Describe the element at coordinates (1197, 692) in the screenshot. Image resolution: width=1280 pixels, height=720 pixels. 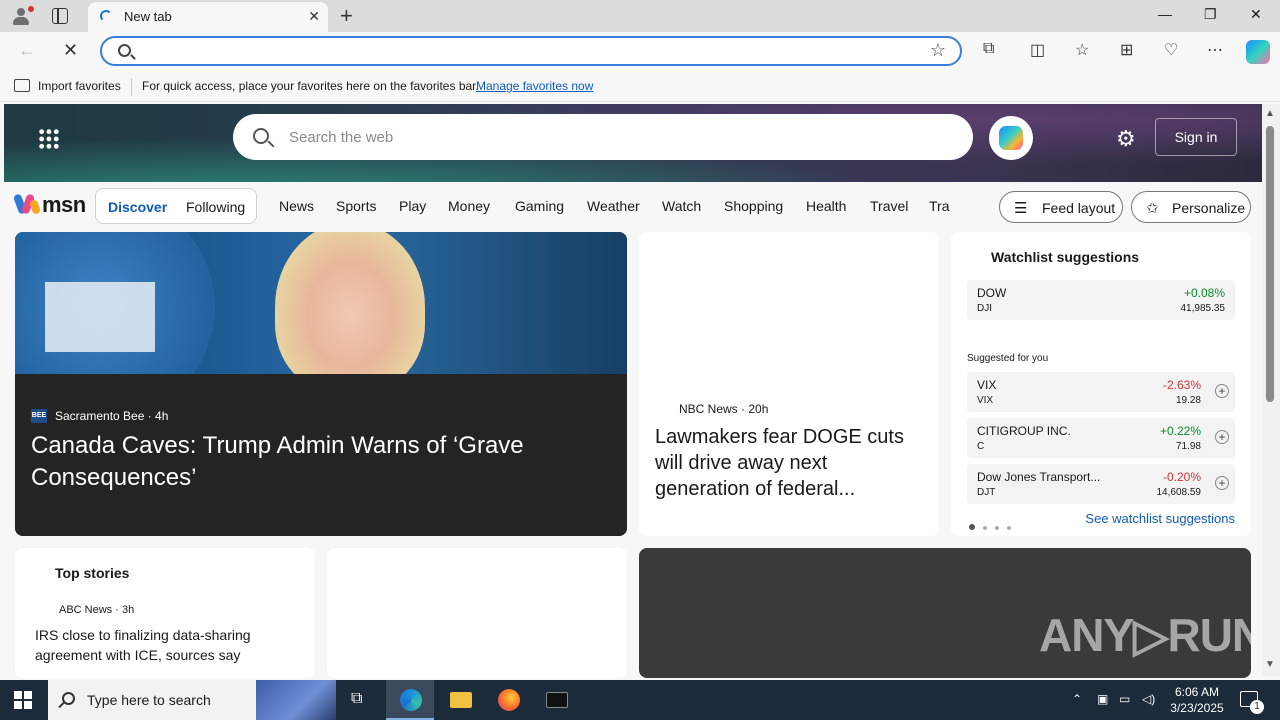
I see `clock-time: 6:06 AM` at that location.